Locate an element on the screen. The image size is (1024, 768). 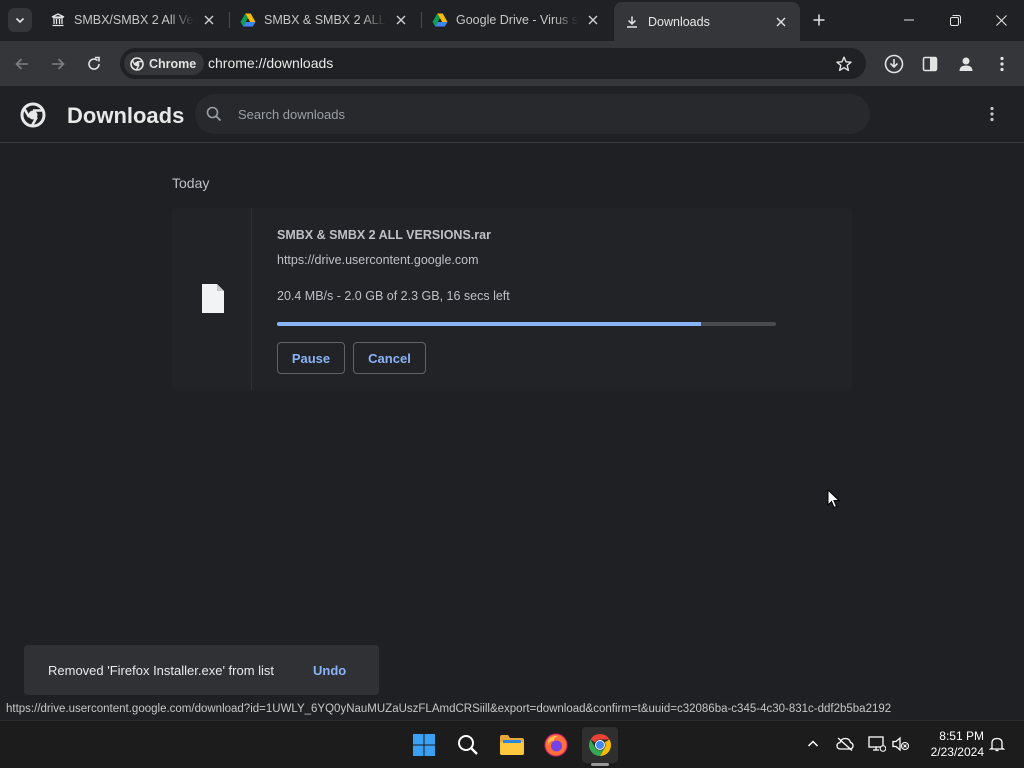
star-icon is located at coordinates (844, 64).